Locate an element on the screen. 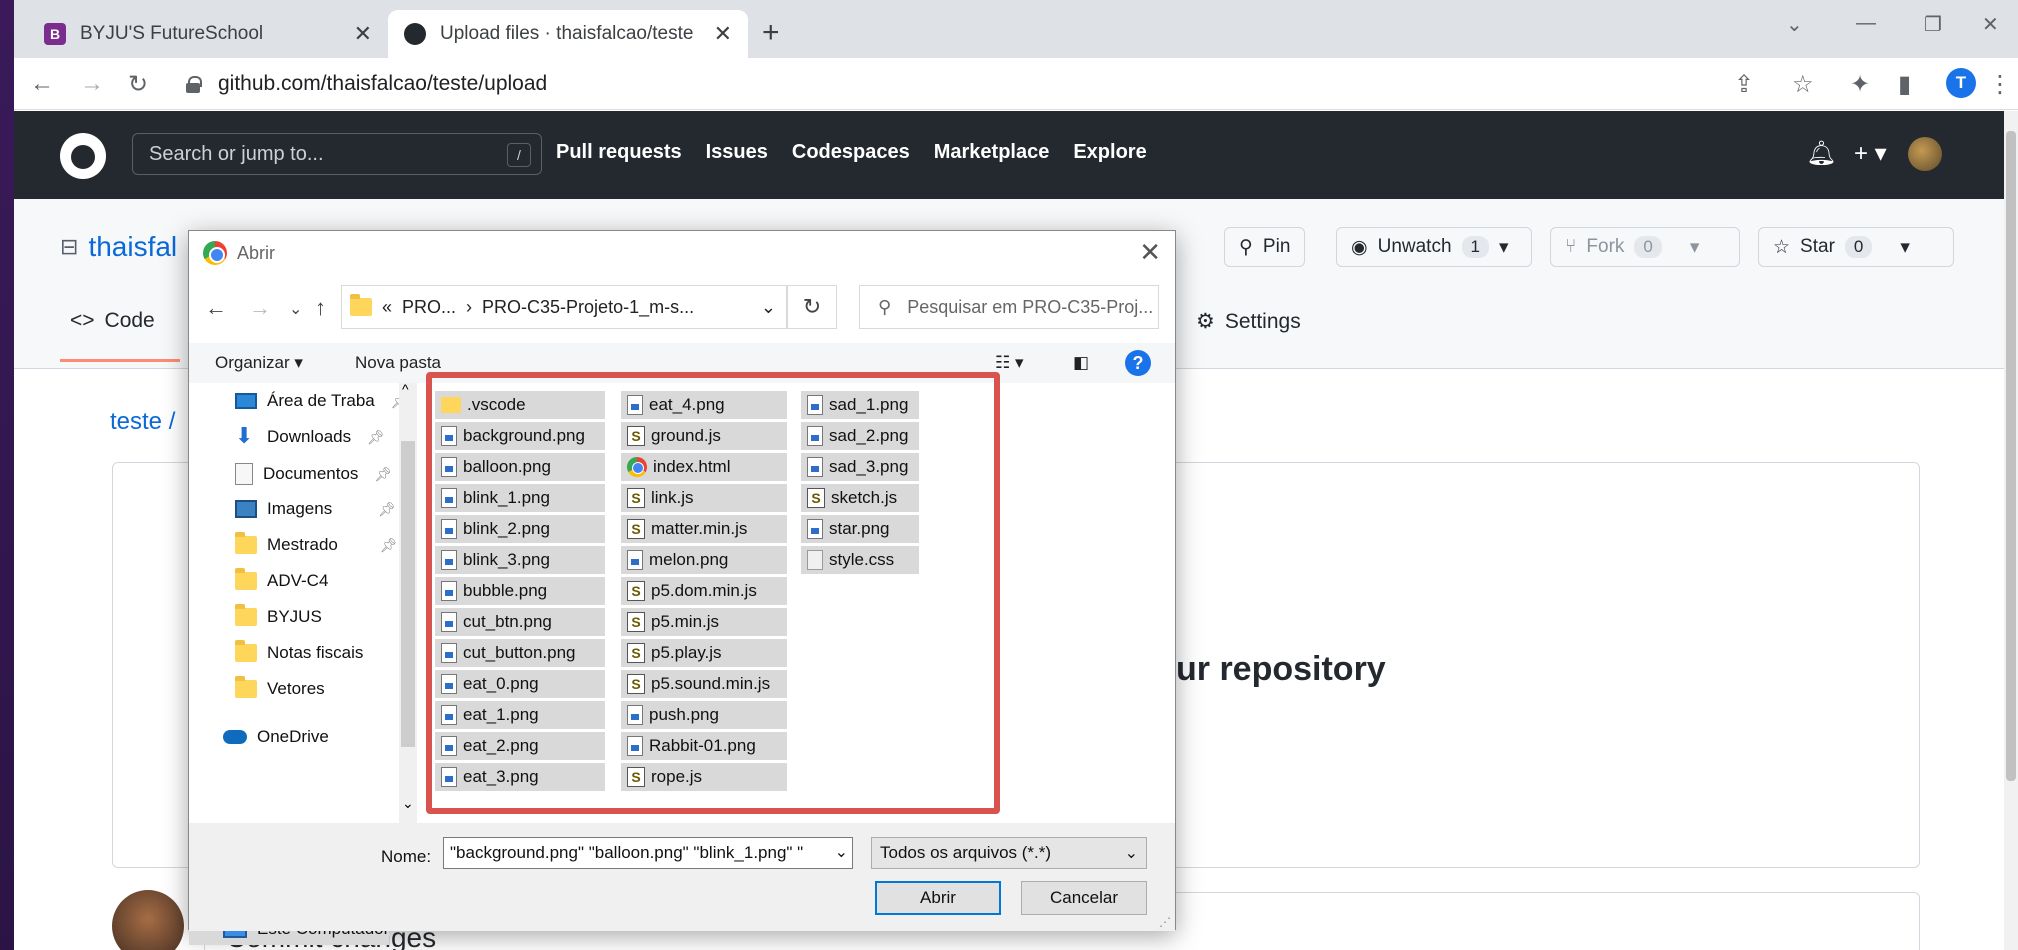  tab-byjus: B BYJU'S FutureSchool ✕ is located at coordinates (208, 34).